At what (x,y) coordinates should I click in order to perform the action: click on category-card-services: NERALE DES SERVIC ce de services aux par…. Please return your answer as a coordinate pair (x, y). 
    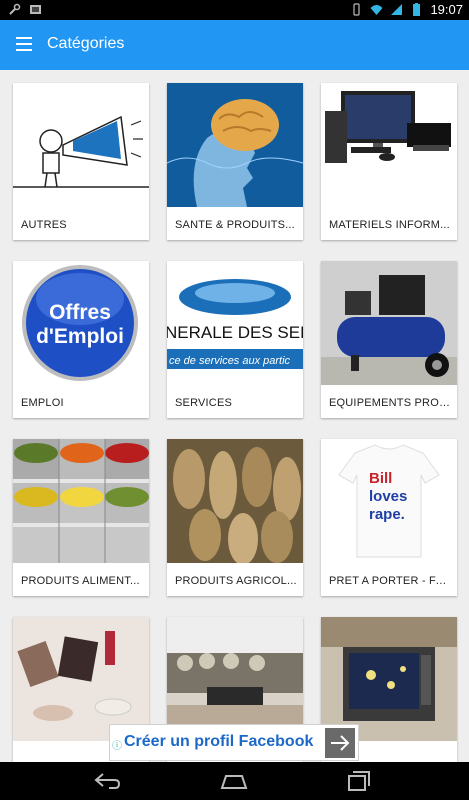
    Looking at the image, I should click on (235, 339).